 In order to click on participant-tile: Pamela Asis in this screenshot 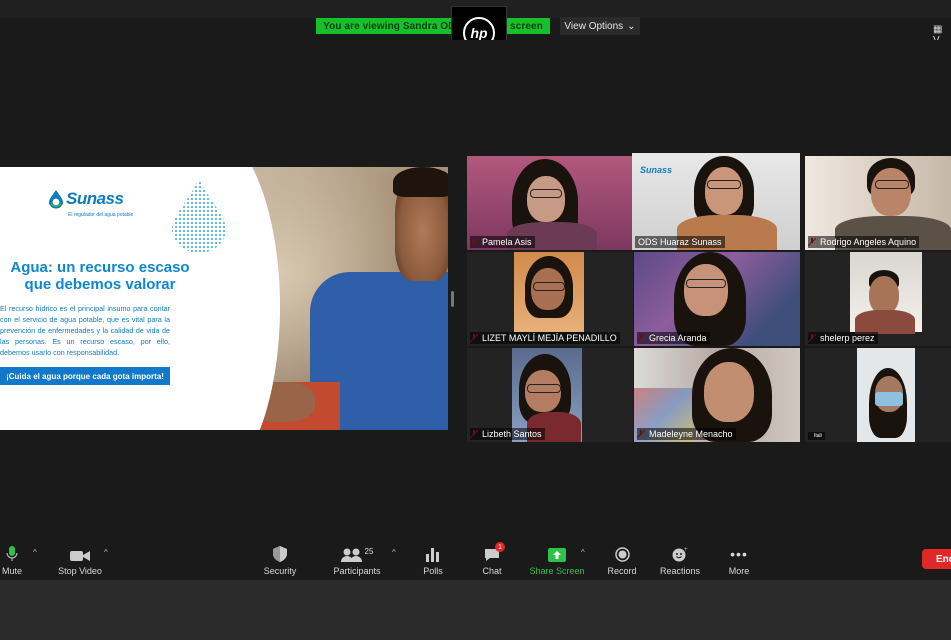, I will do `click(550, 203)`.